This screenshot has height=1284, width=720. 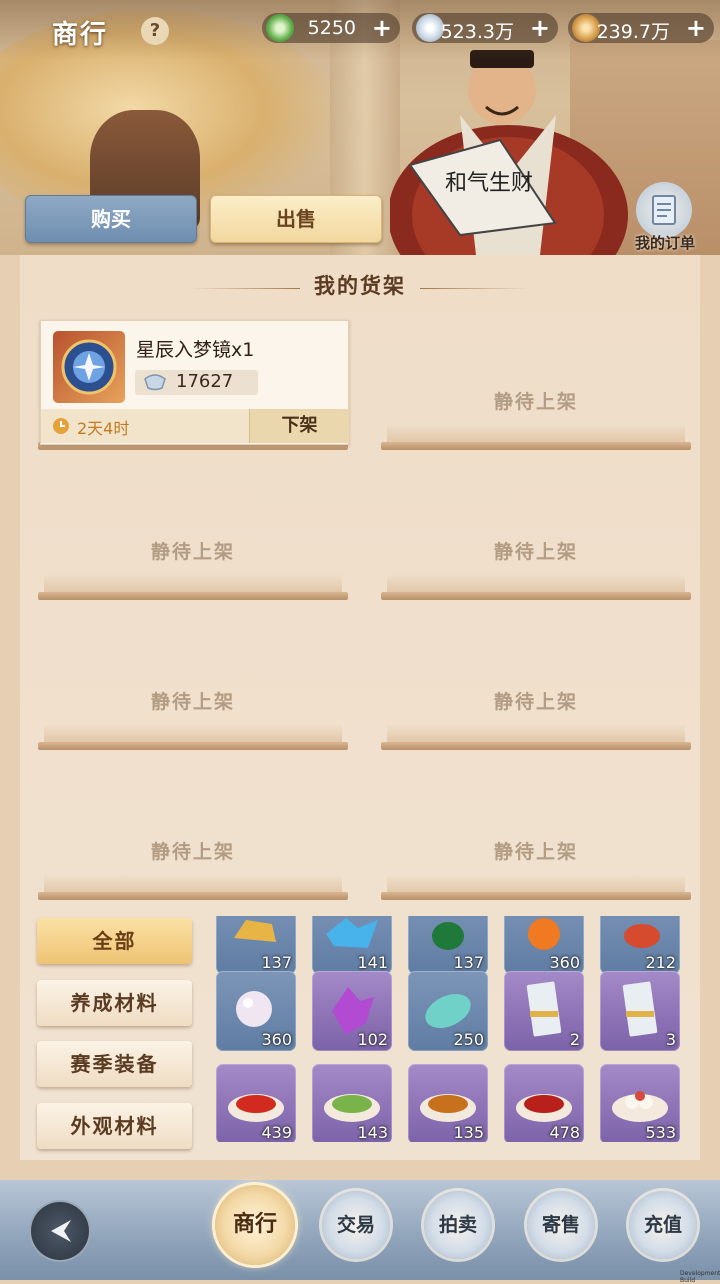 I want to click on shelf-title: 我的货架, so click(x=360, y=286).